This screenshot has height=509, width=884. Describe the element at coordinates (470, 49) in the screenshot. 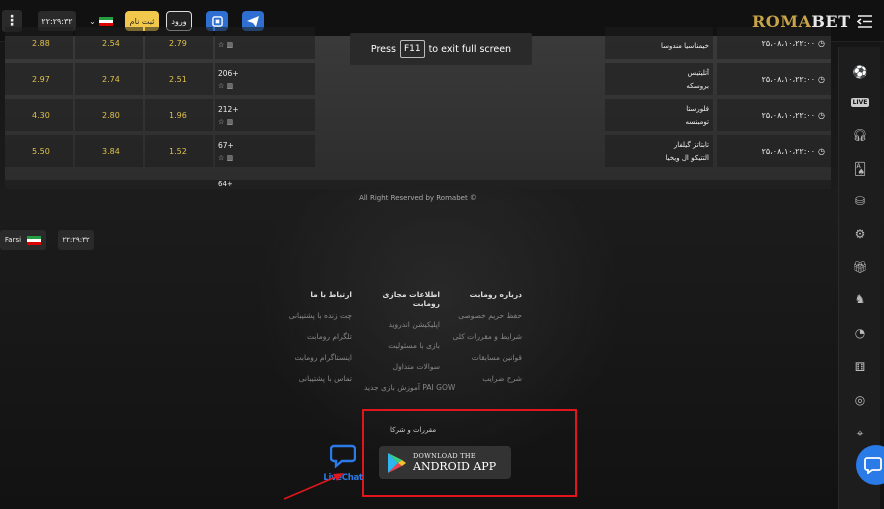

I see `toast-rest: to exit full screen` at that location.